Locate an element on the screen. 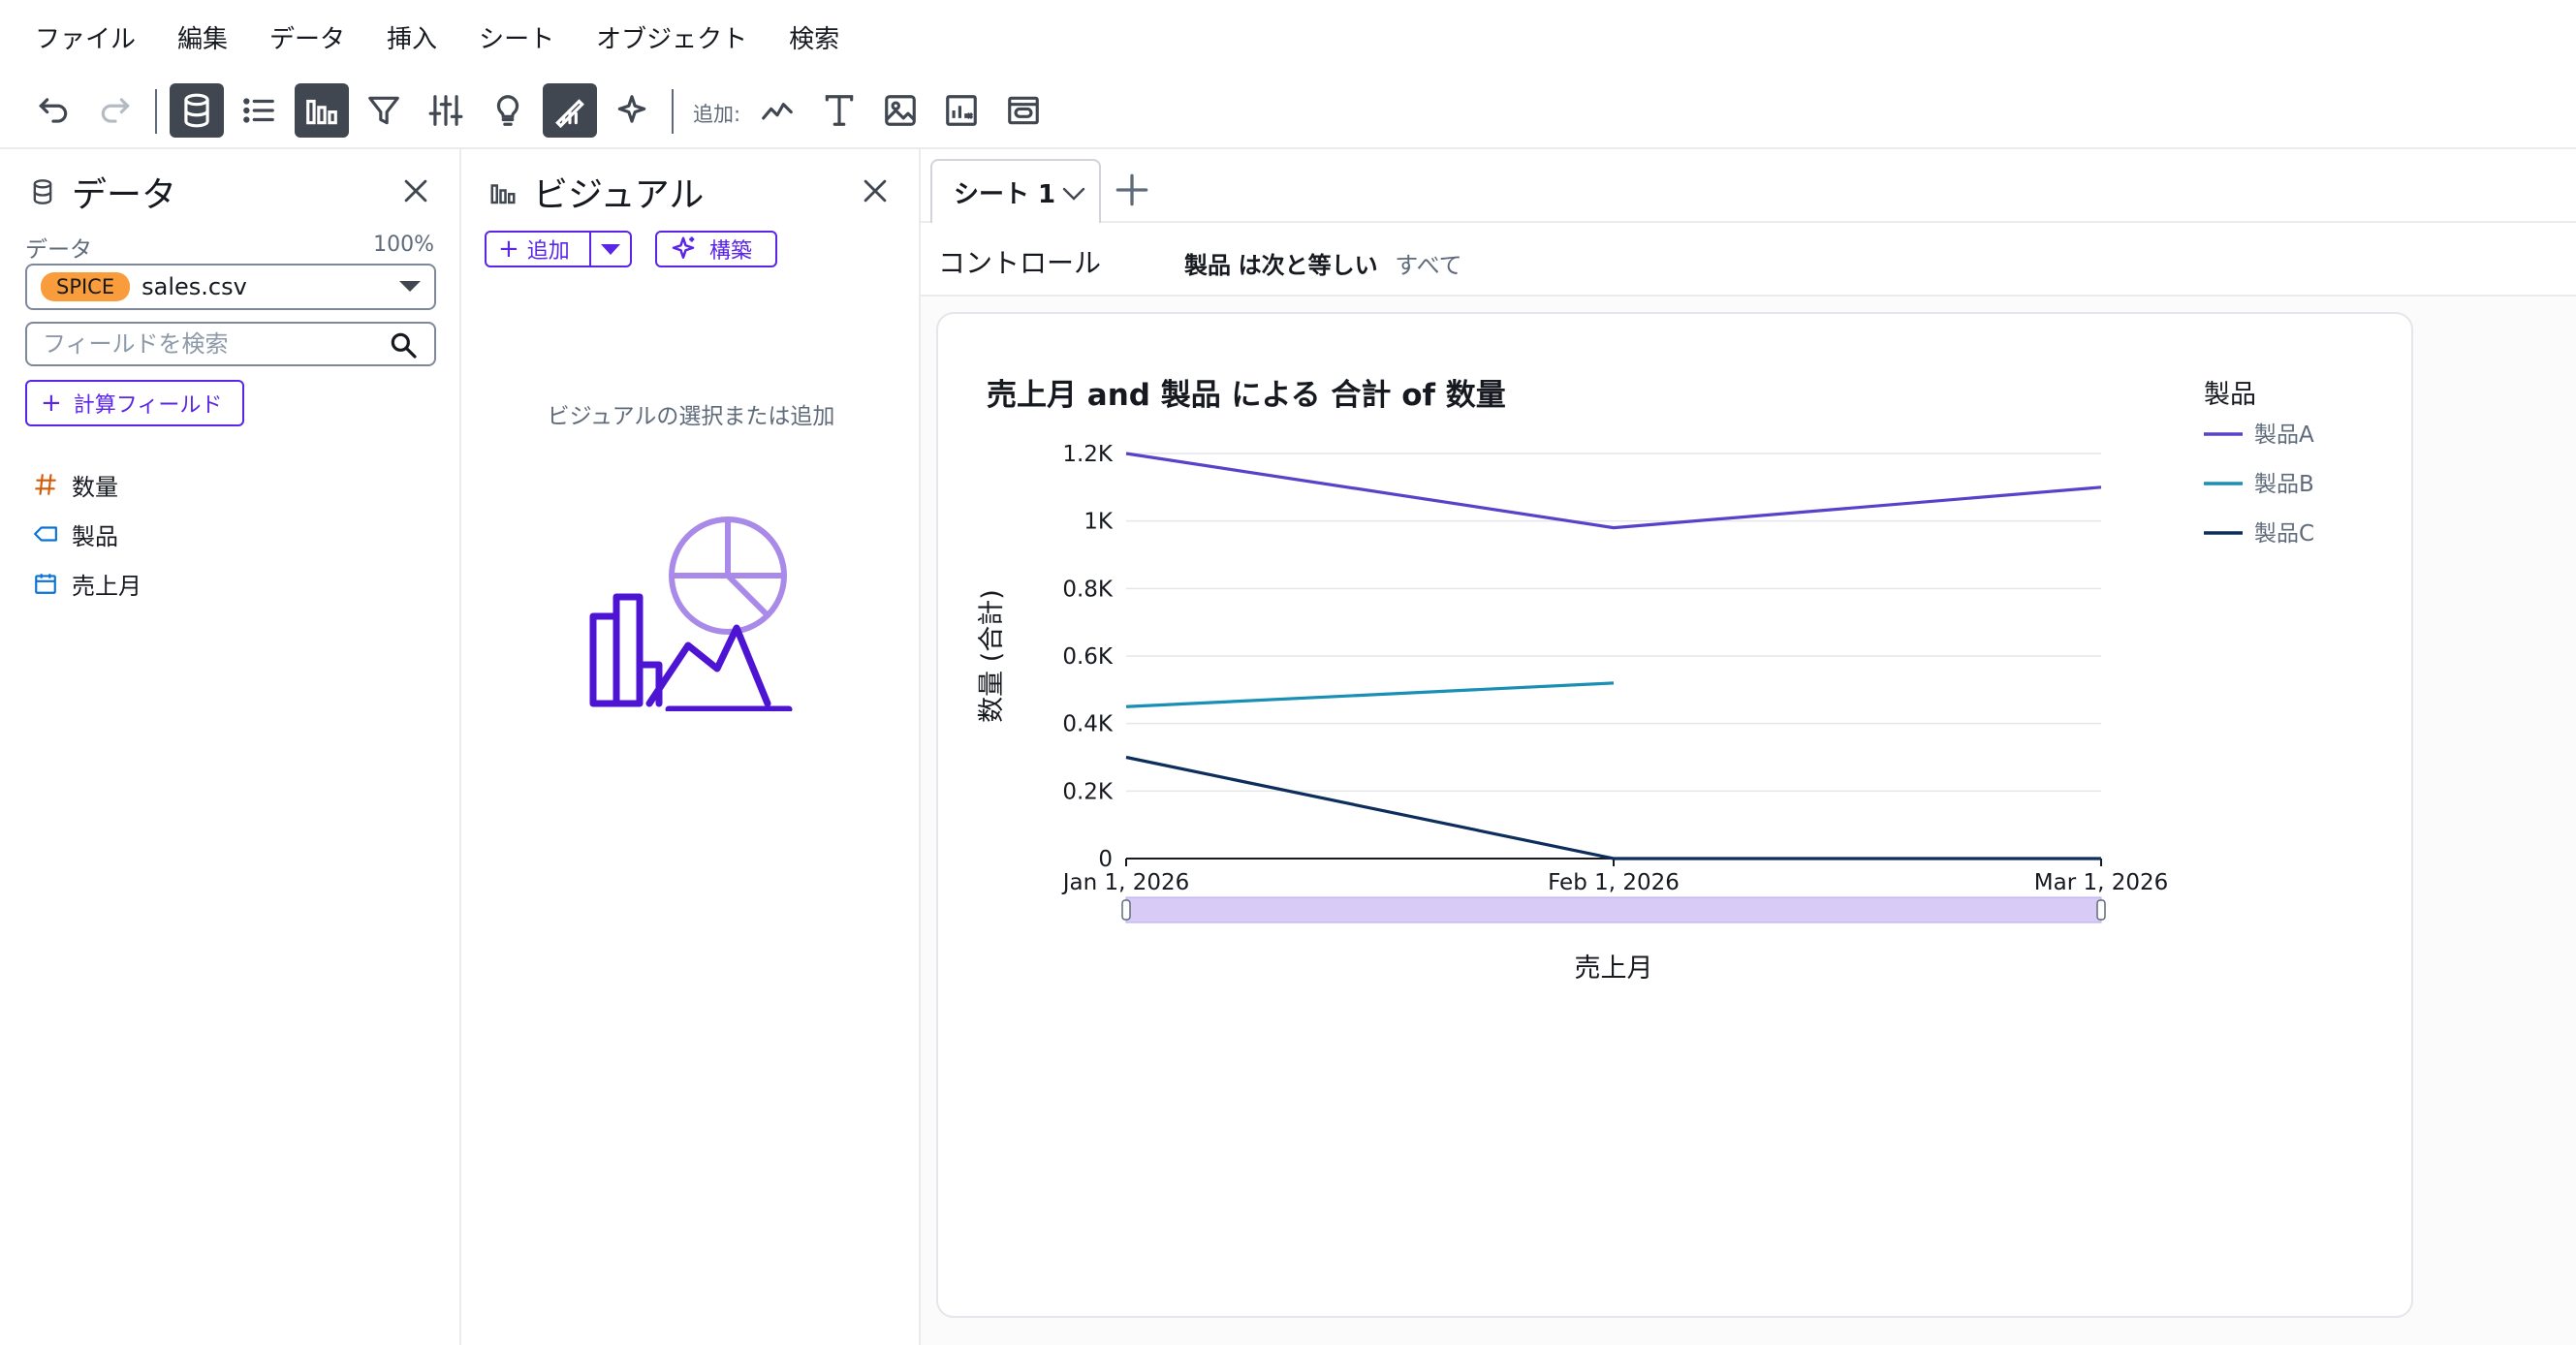  redo-icon is located at coordinates (115, 110).